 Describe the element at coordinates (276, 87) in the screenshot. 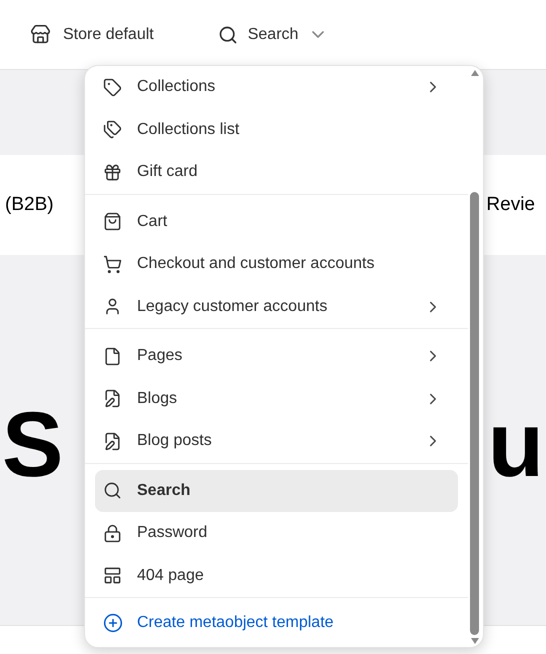

I see `menu-item: Collections` at that location.